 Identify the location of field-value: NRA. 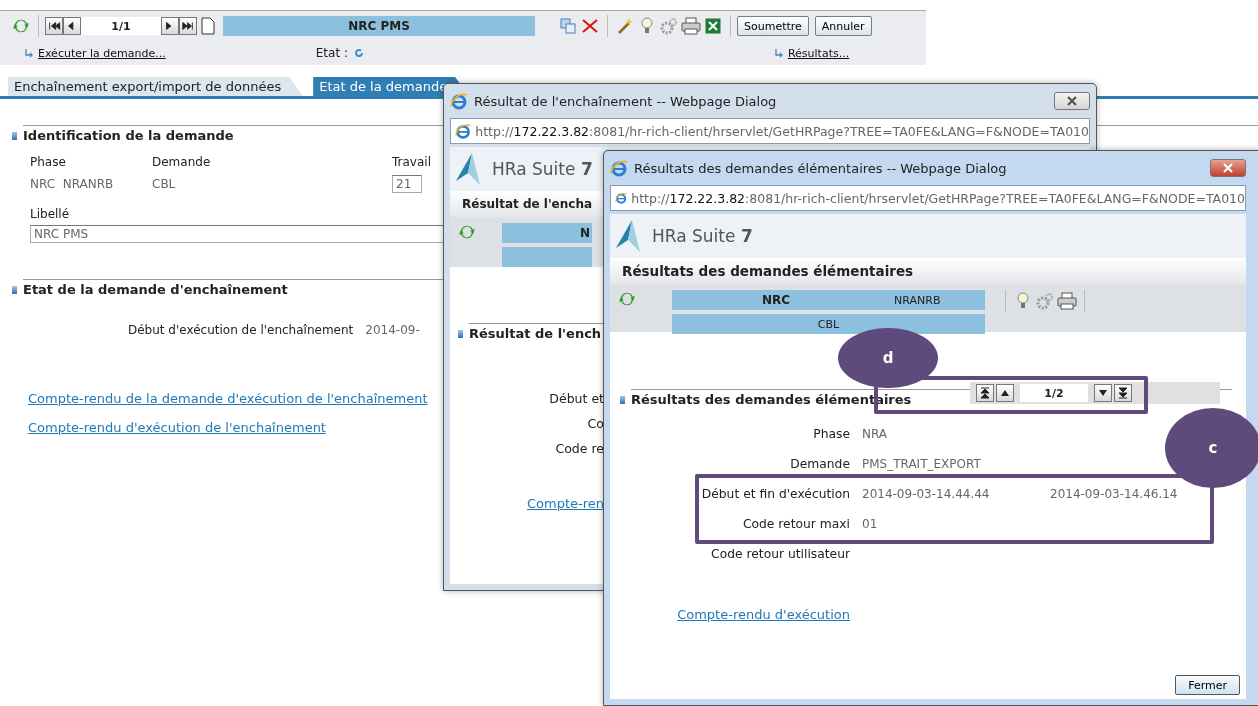
(875, 434).